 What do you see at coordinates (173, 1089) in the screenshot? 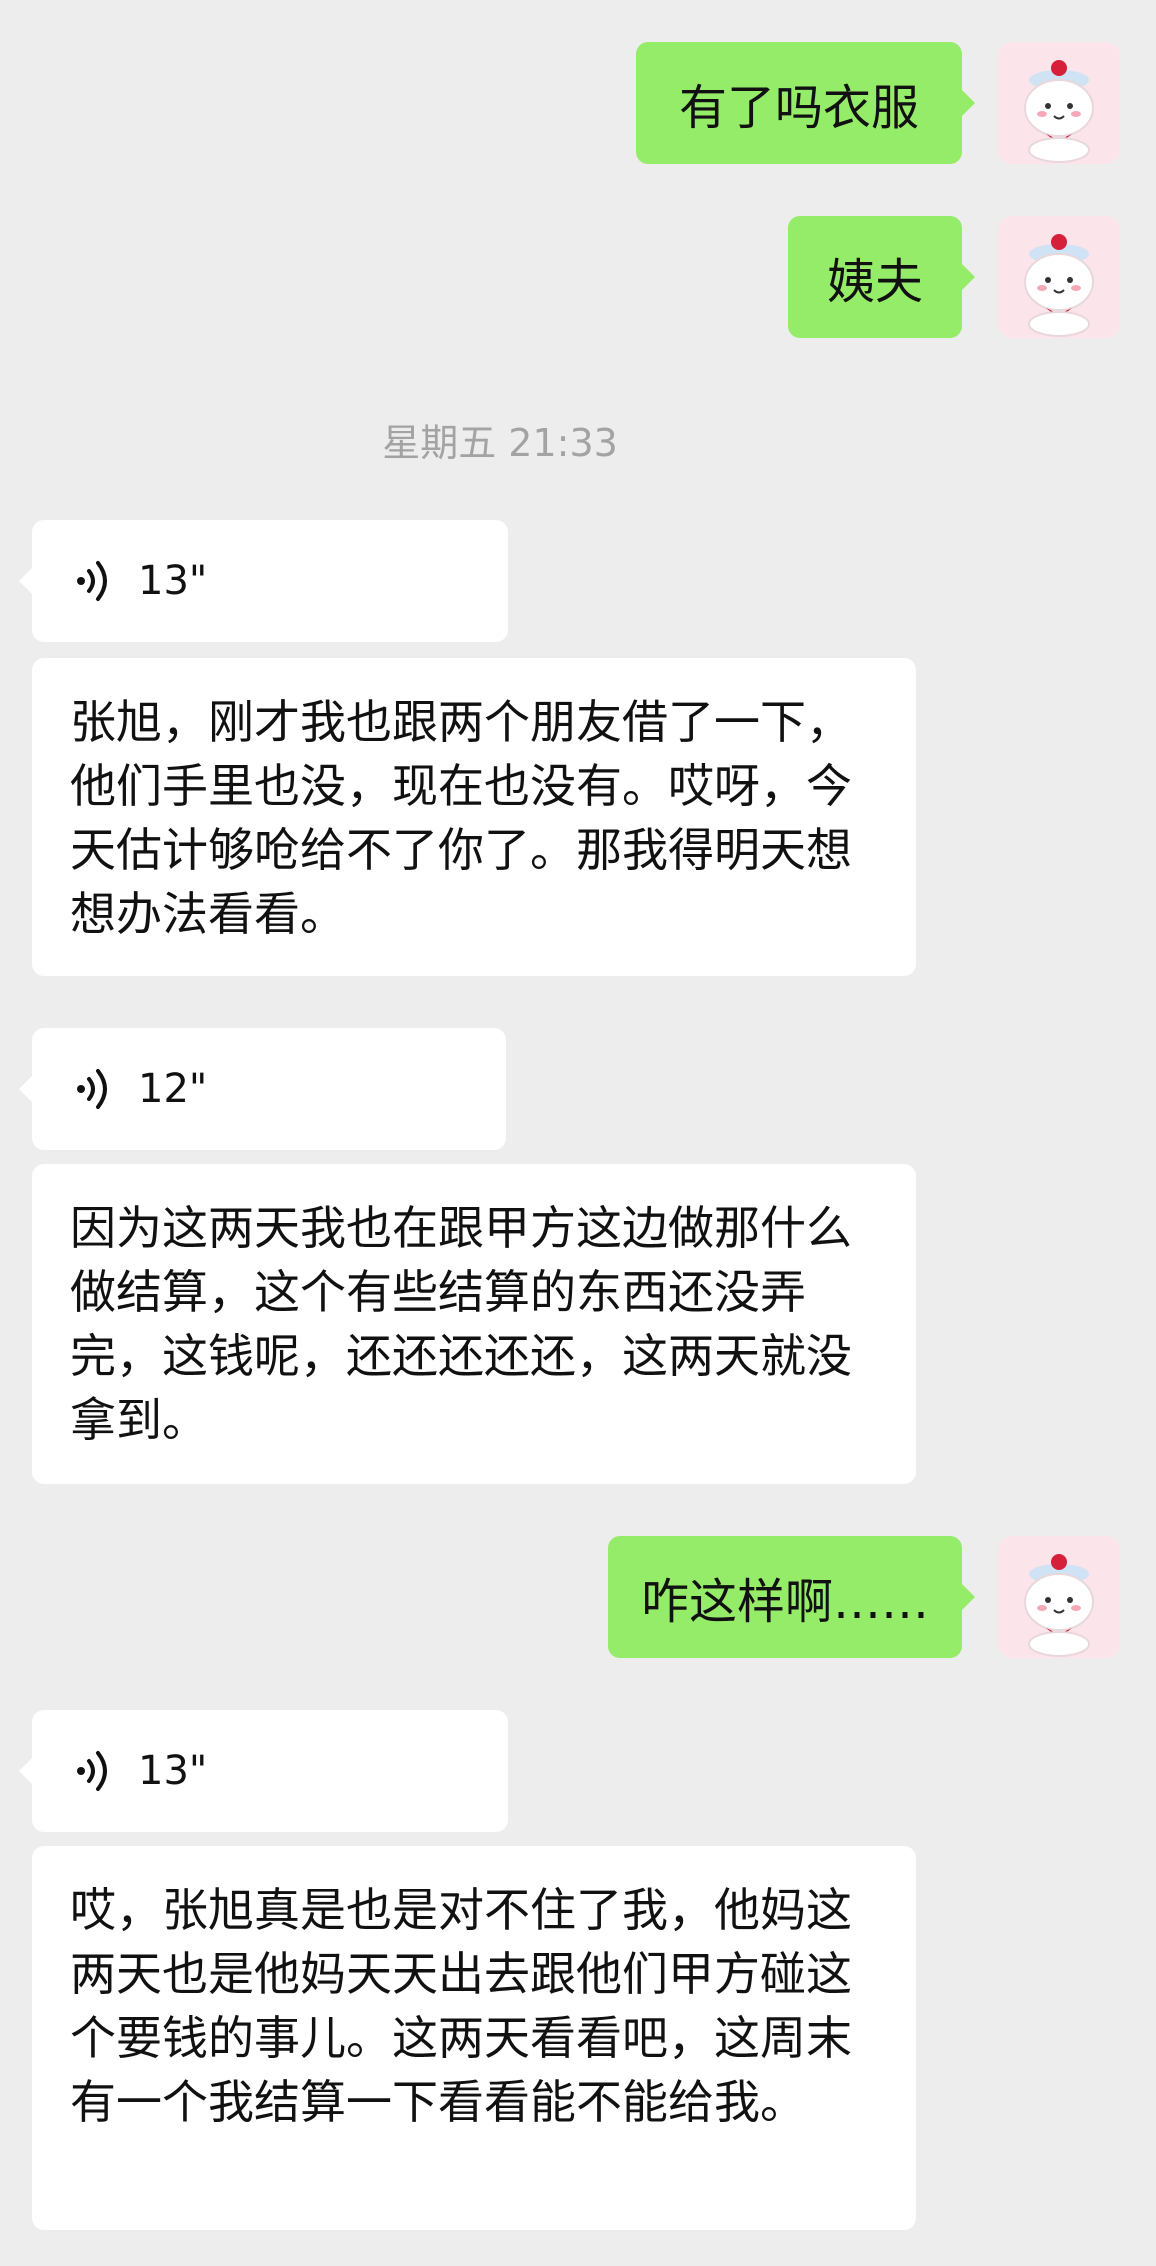
I see `voice-duration: 12"` at bounding box center [173, 1089].